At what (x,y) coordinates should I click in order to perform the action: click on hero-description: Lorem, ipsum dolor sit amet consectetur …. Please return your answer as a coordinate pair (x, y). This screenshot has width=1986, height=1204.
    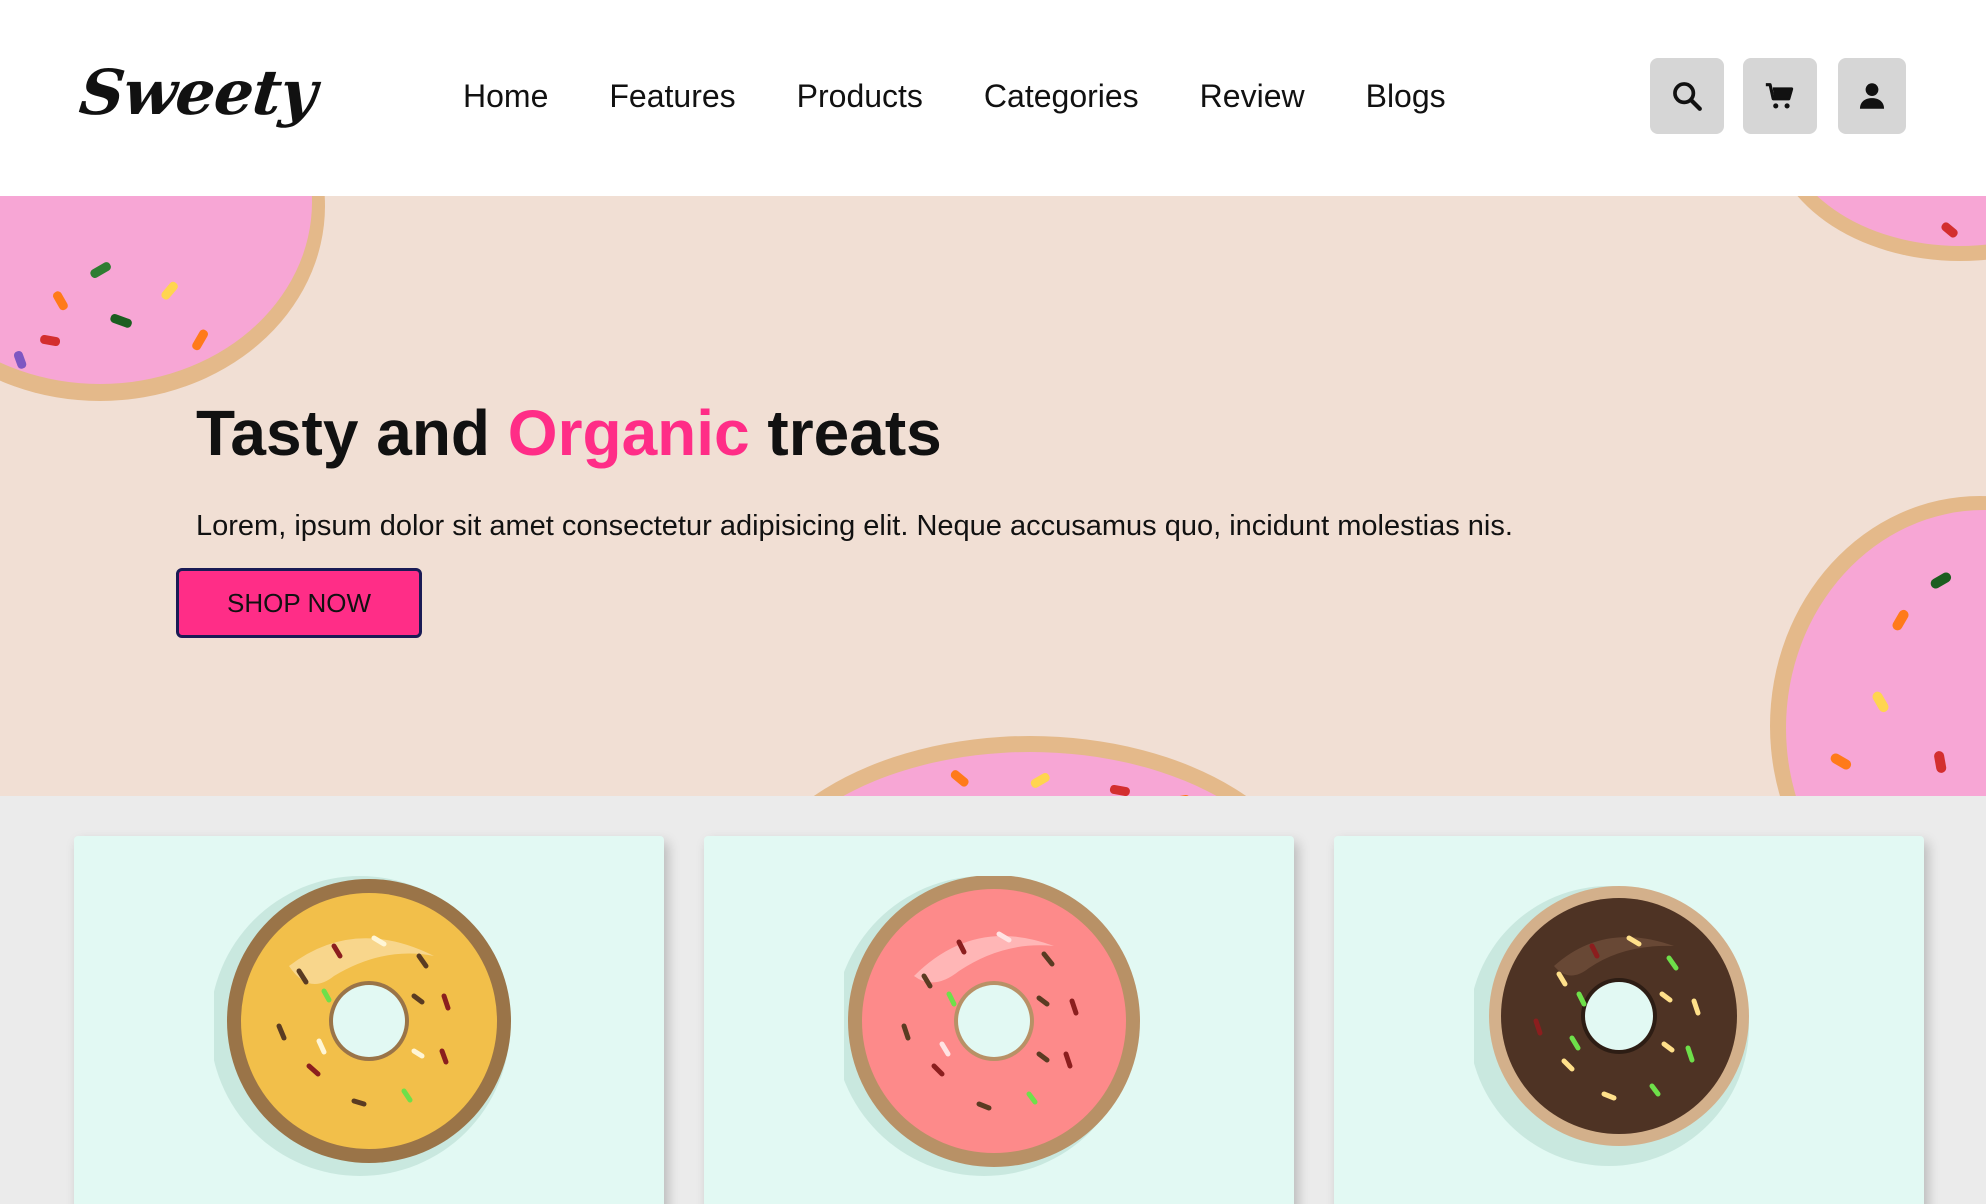
    Looking at the image, I should click on (854, 526).